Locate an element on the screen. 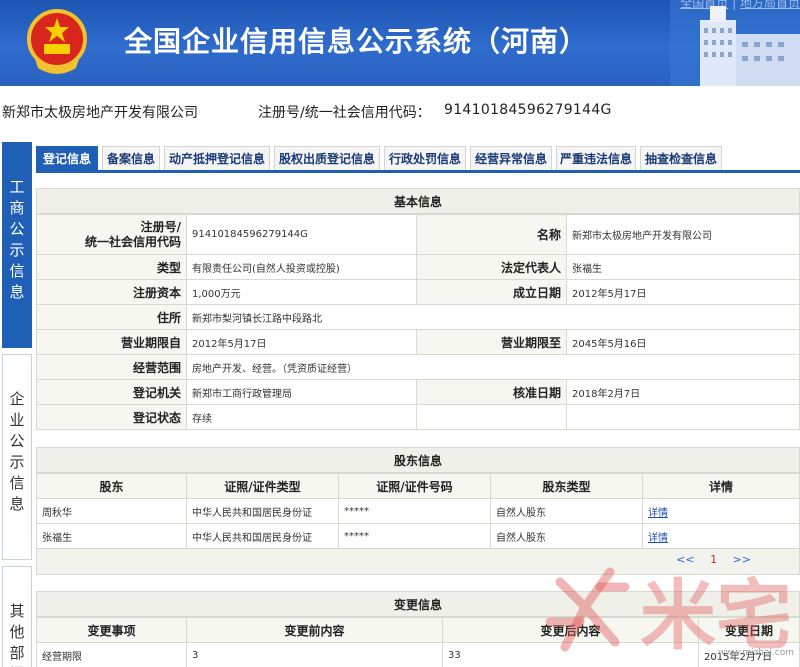  side-nav-char: 工 is located at coordinates (17, 187).